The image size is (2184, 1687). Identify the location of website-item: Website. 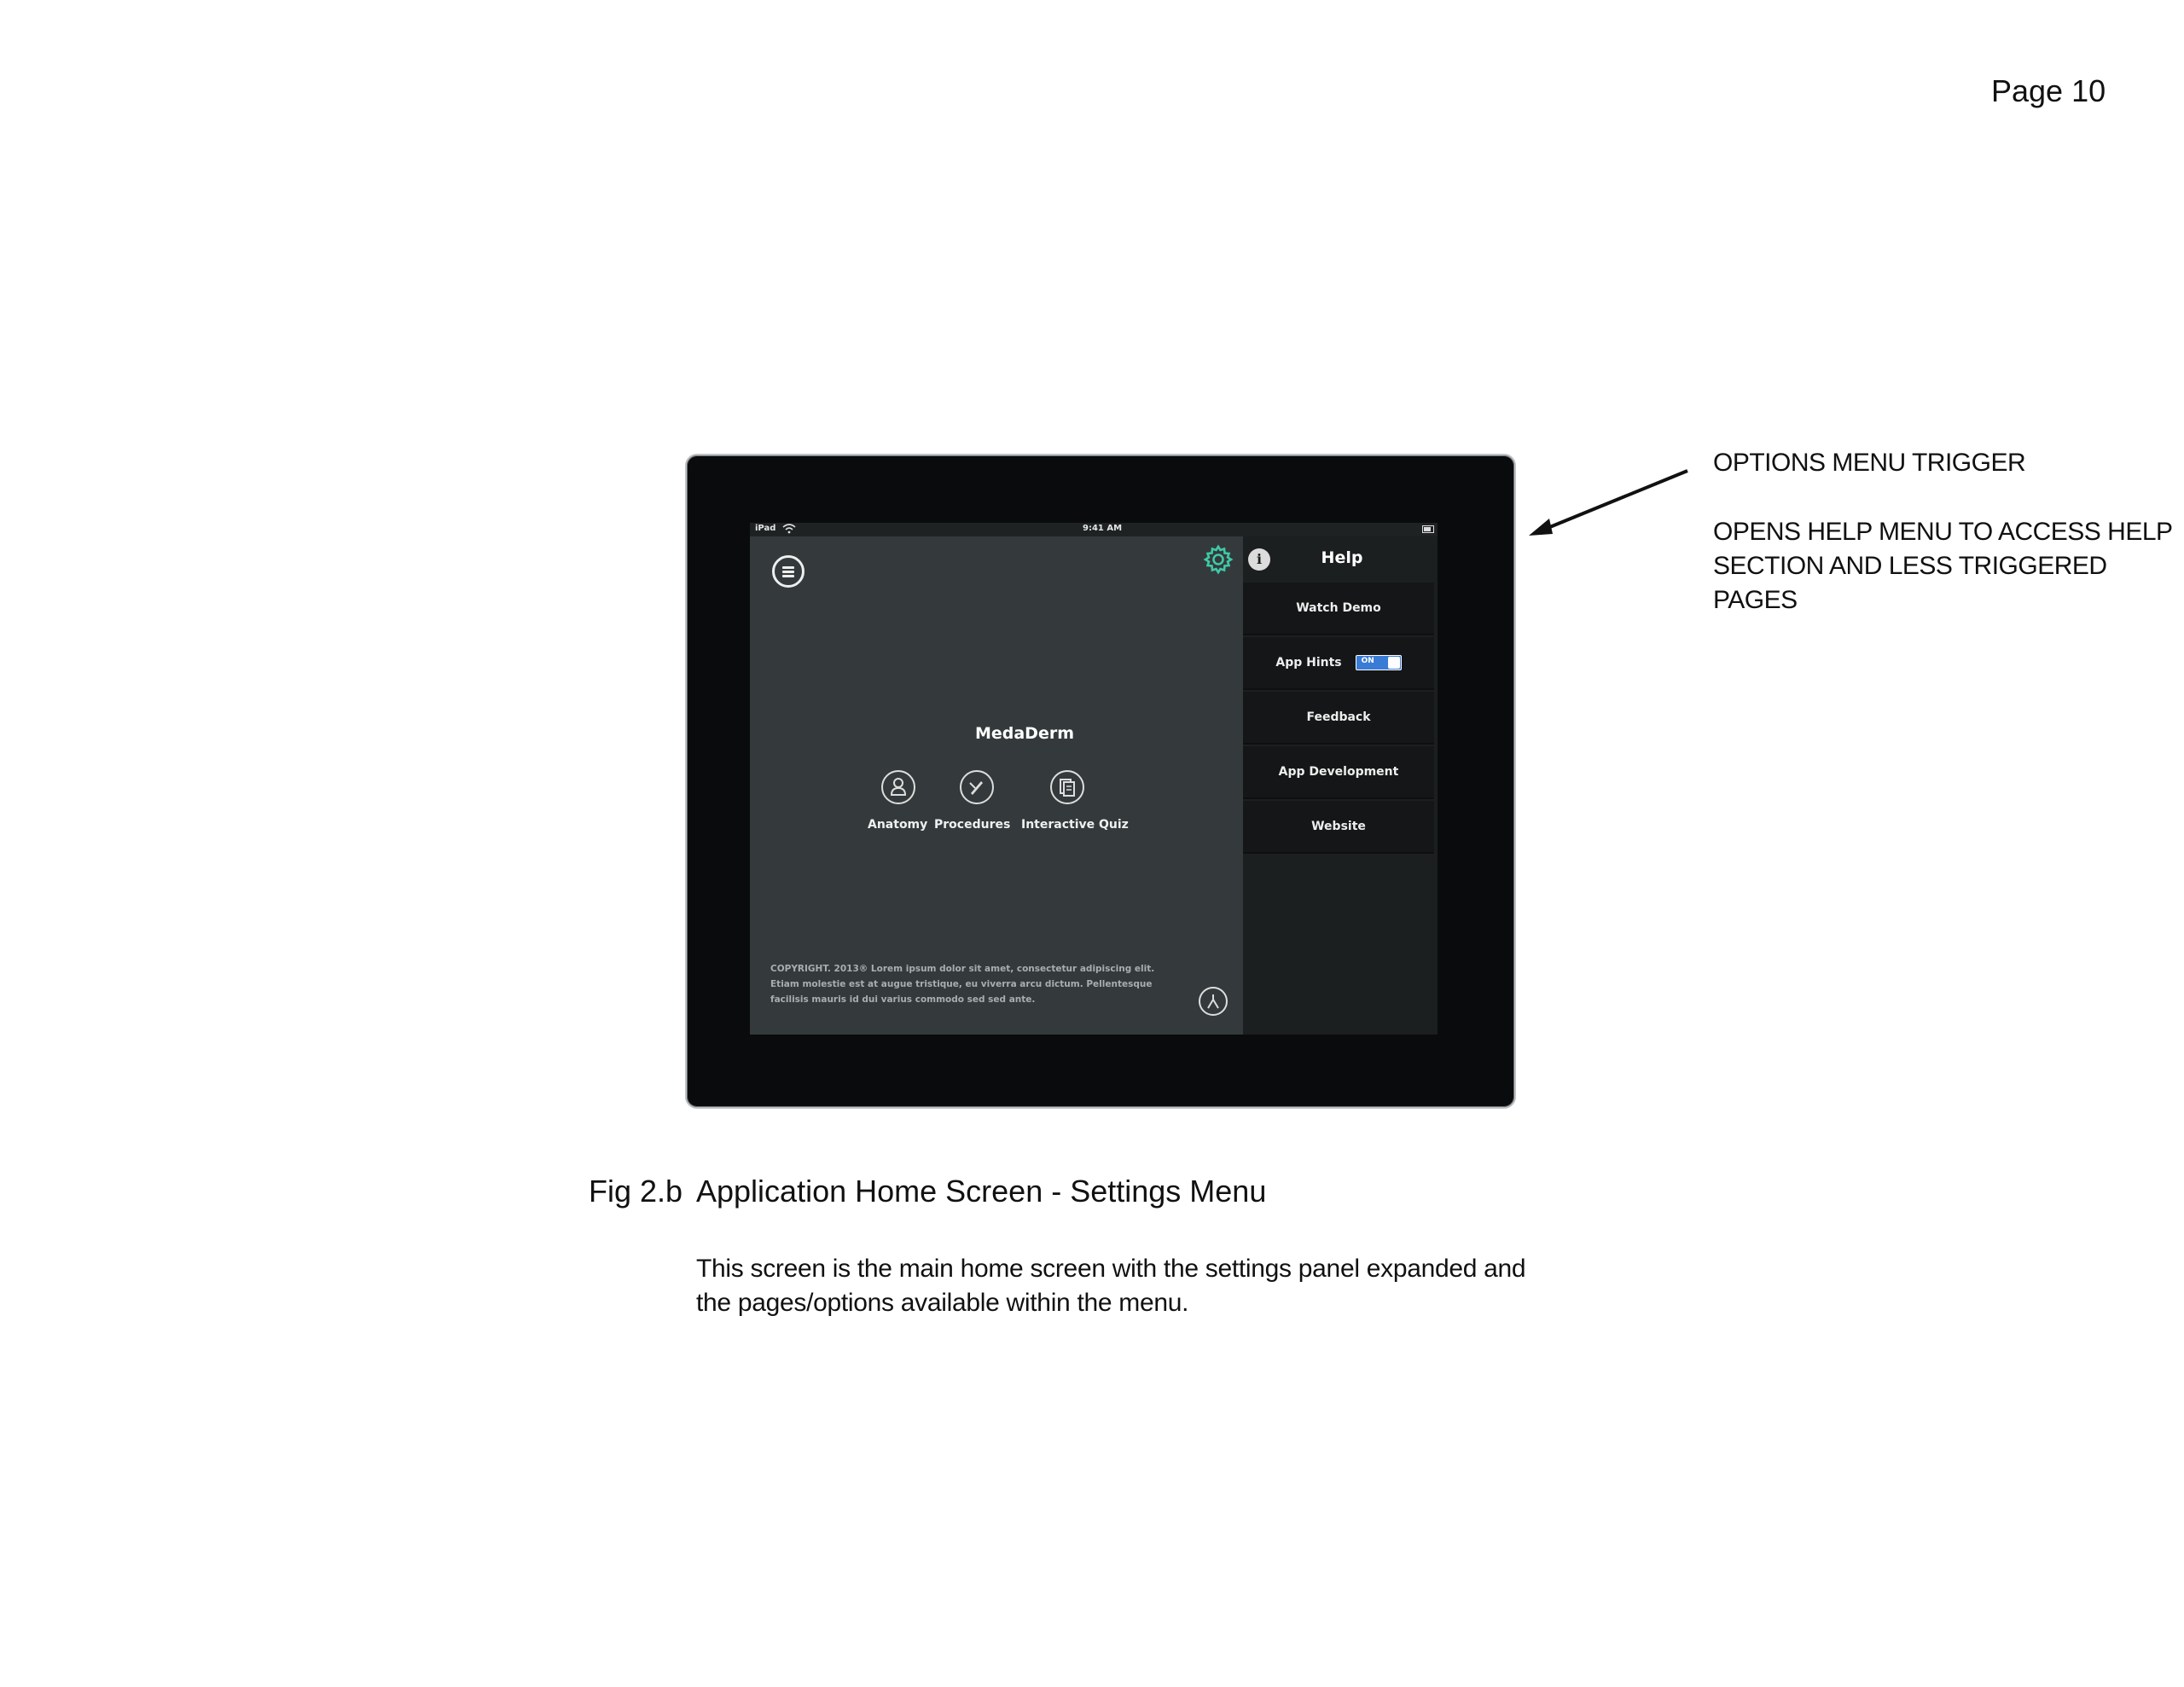
(1338, 828).